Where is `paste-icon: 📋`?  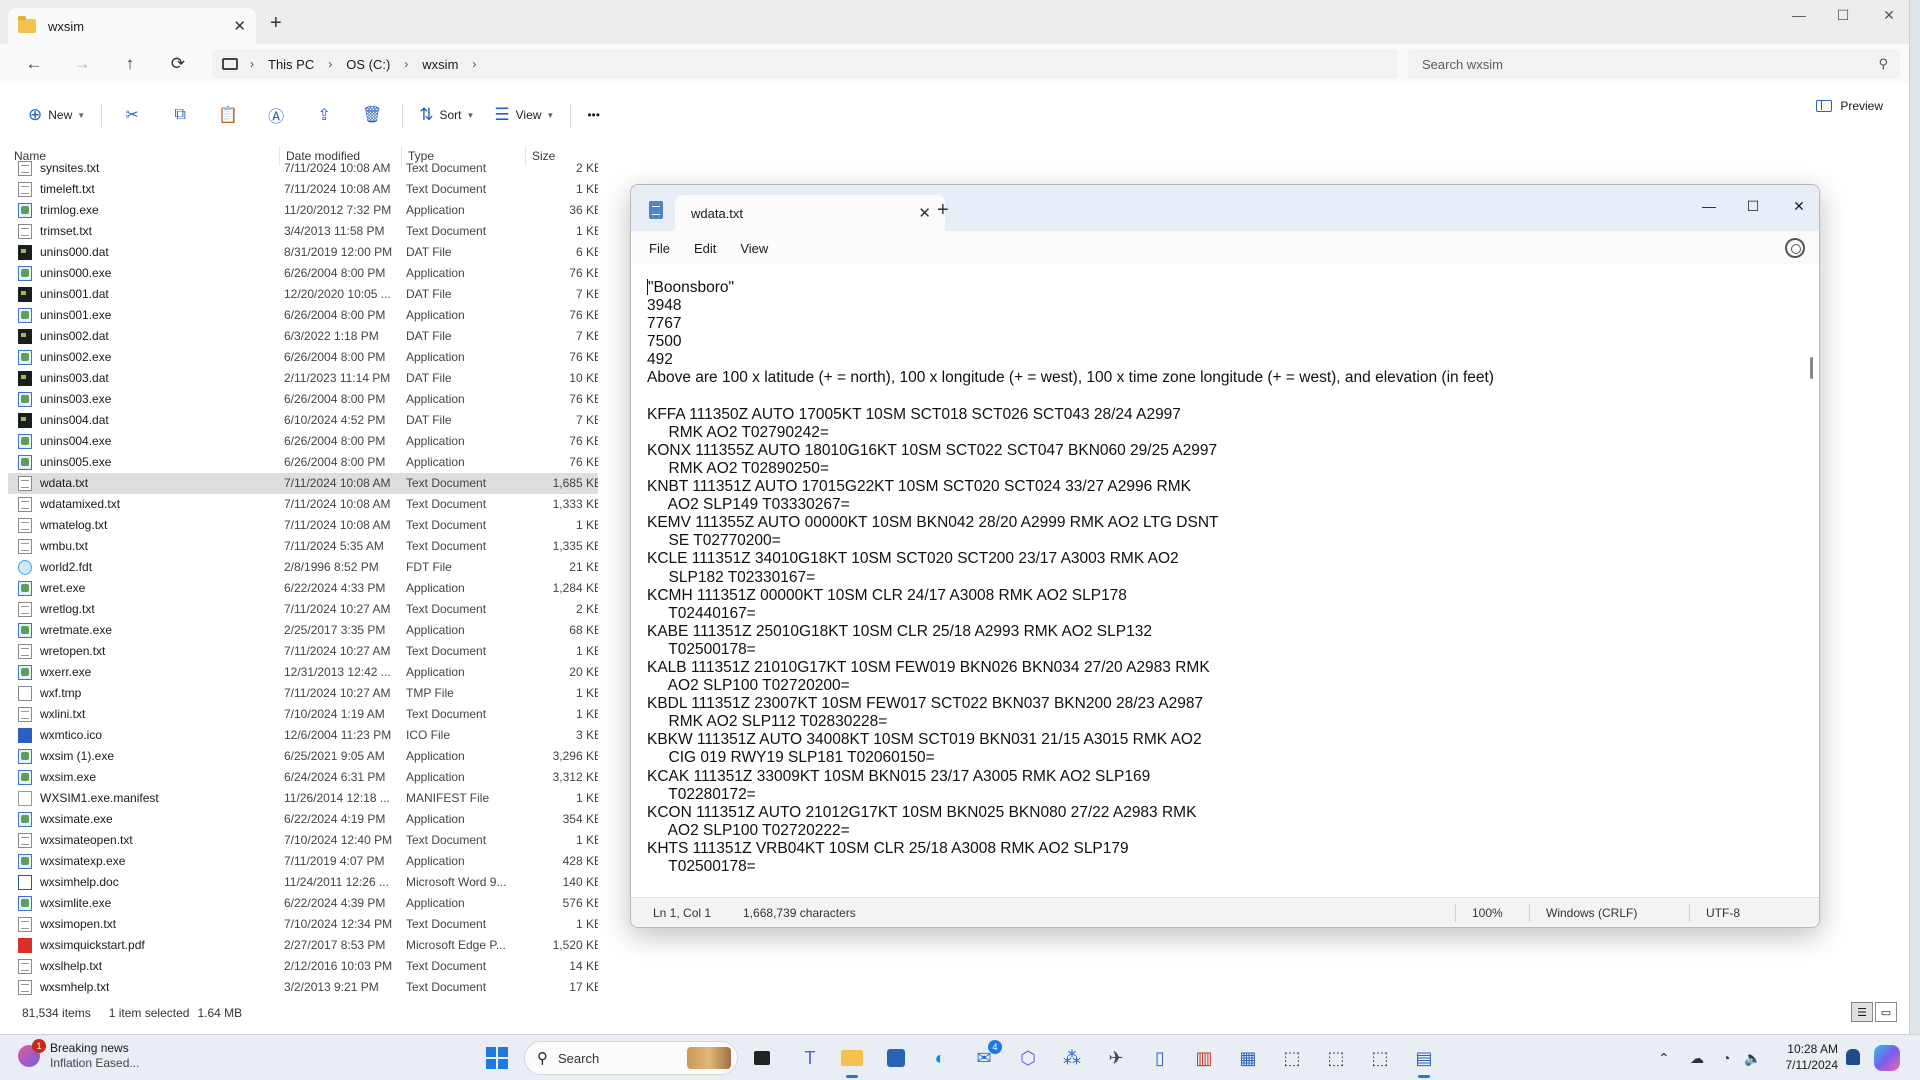 paste-icon: 📋 is located at coordinates (228, 115).